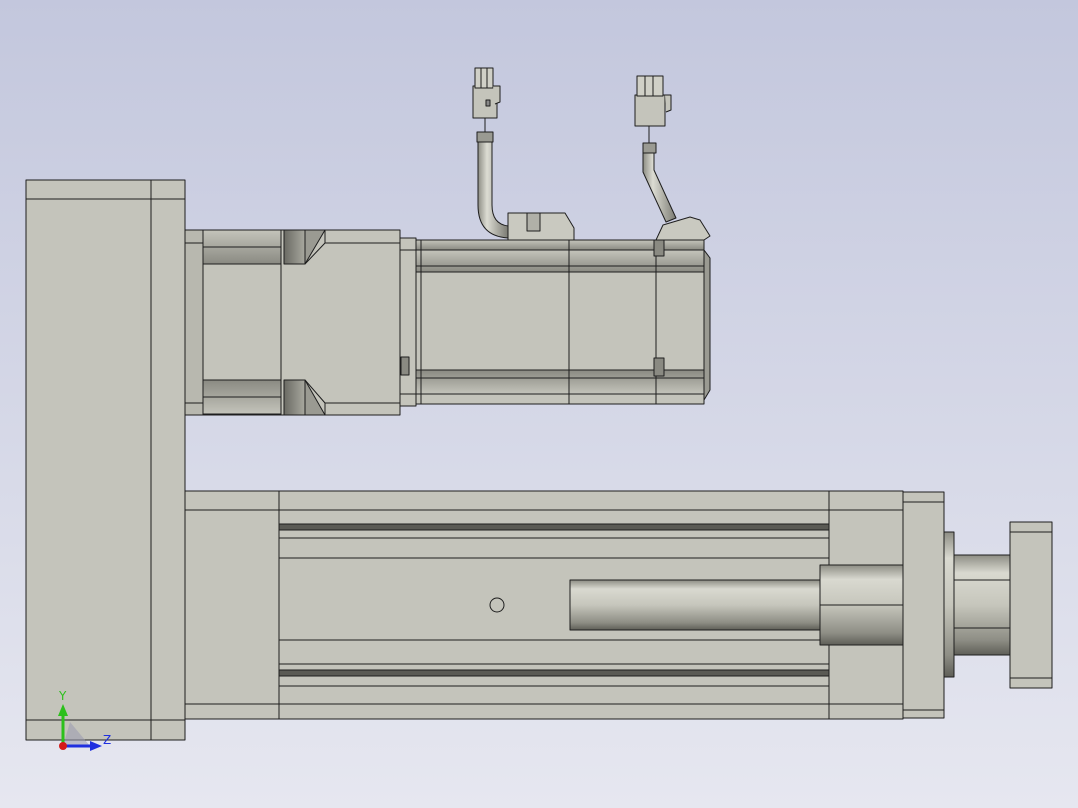 This screenshot has width=1078, height=808. Describe the element at coordinates (300, 322) in the screenshot. I see `gearbox` at that location.